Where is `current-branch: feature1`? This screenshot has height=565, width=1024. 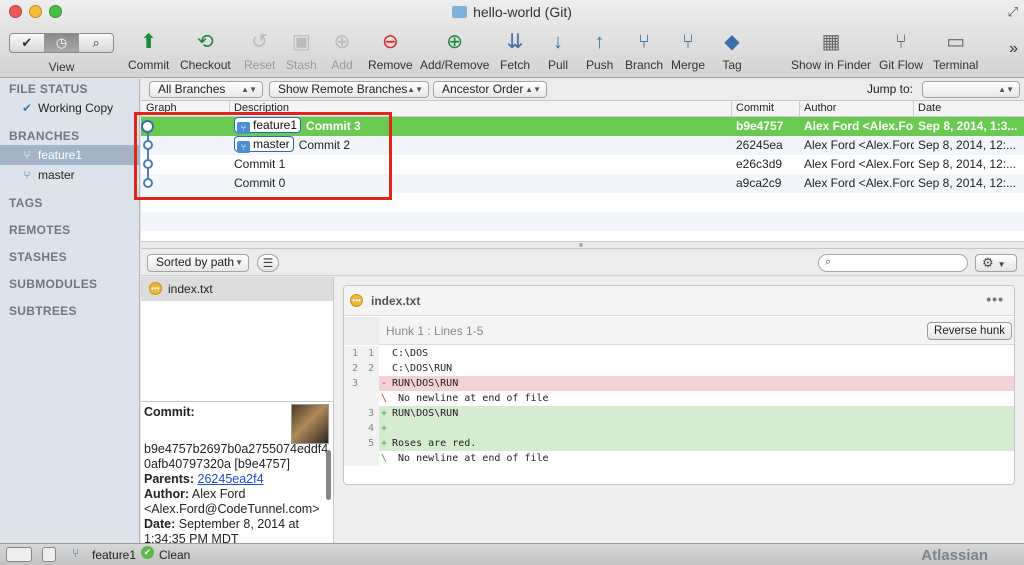
current-branch: feature1 is located at coordinates (114, 555).